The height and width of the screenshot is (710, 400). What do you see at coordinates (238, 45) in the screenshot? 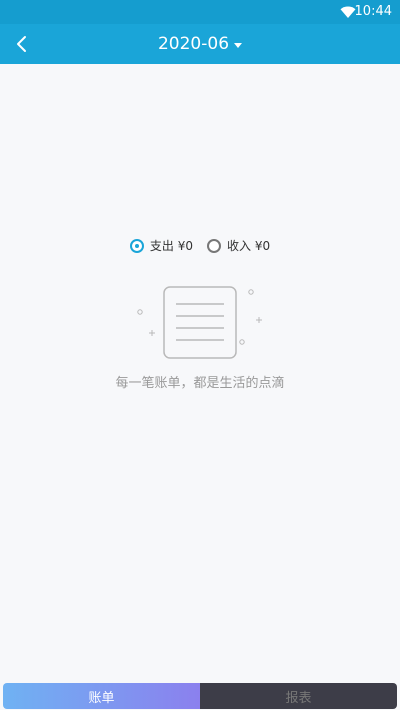
I see `caret-down-icon` at bounding box center [238, 45].